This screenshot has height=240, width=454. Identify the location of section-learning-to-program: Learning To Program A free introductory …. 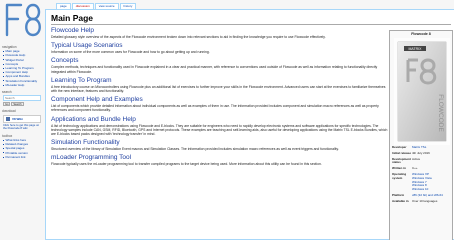
(220, 84).